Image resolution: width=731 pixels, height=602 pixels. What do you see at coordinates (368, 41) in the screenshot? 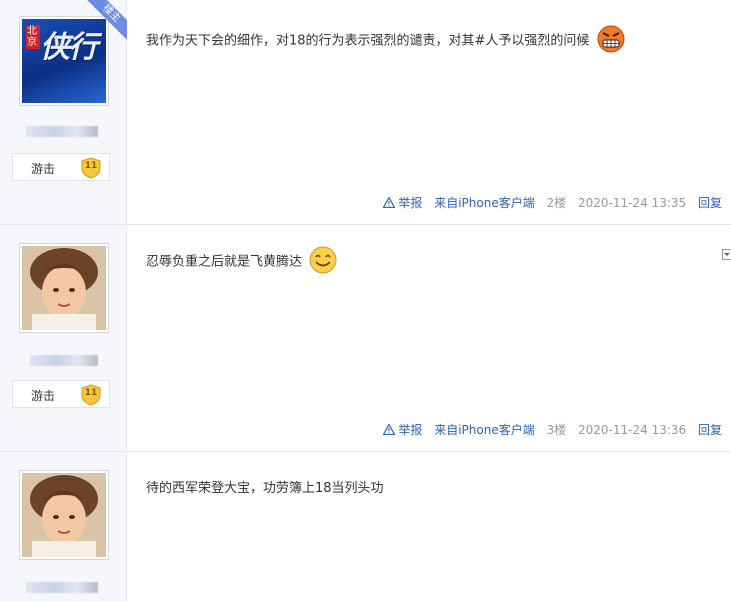
I see `post-text: 我作为天下会的细作，对18的行为表示强烈的谴责，对其#人予以强烈的问候` at bounding box center [368, 41].